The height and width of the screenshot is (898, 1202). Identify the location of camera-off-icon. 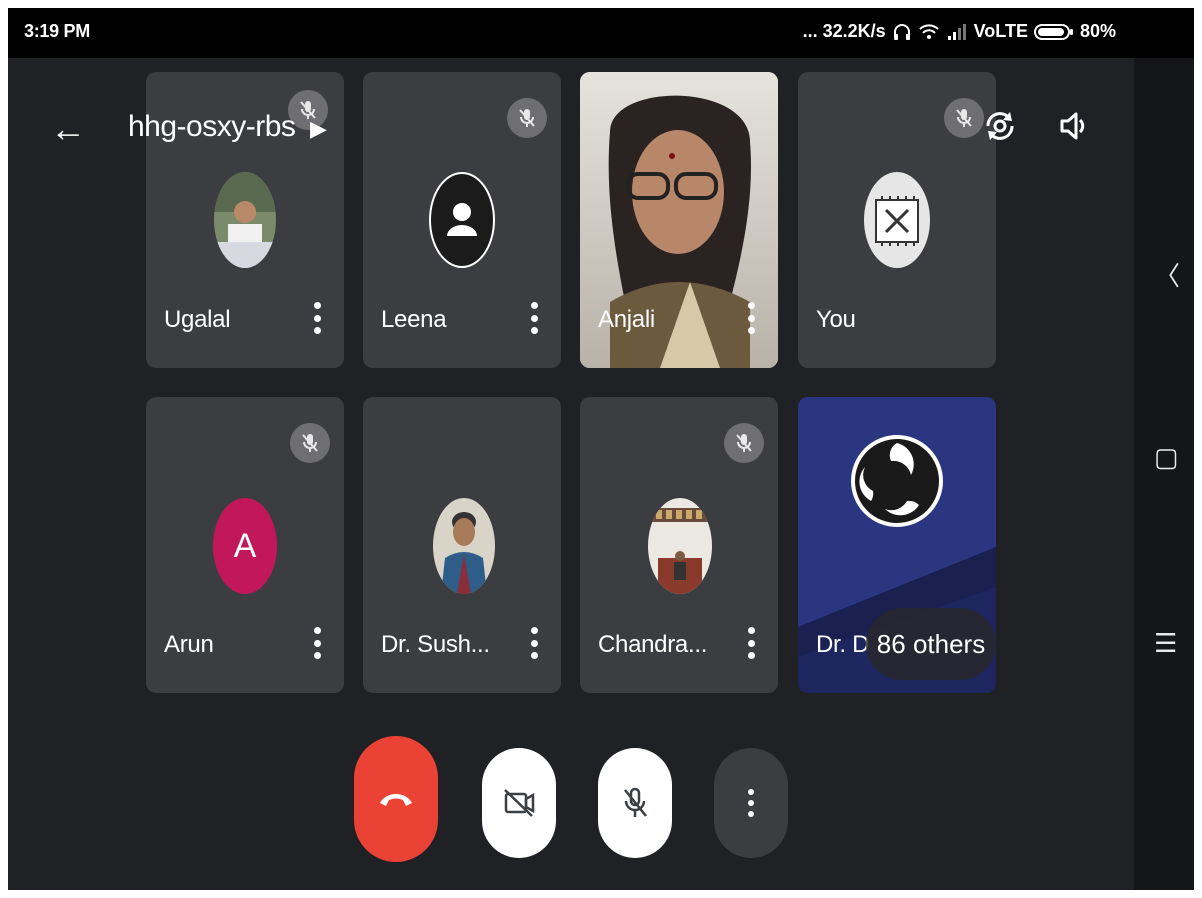
(519, 803).